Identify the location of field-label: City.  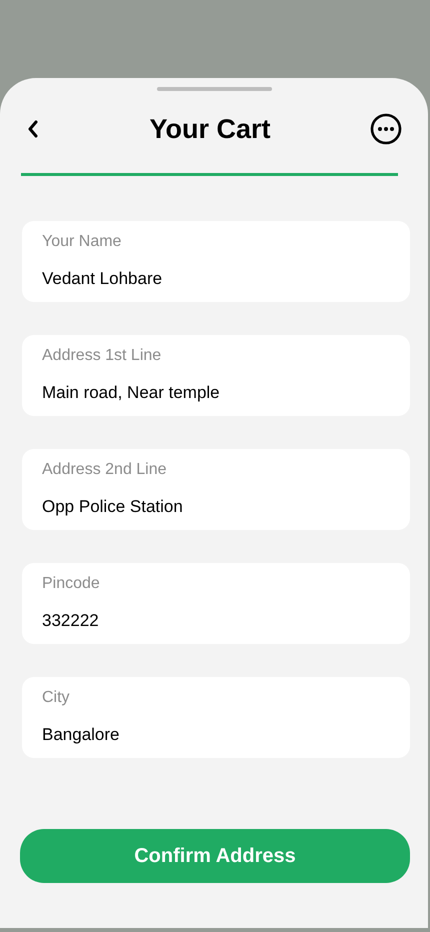
(56, 698).